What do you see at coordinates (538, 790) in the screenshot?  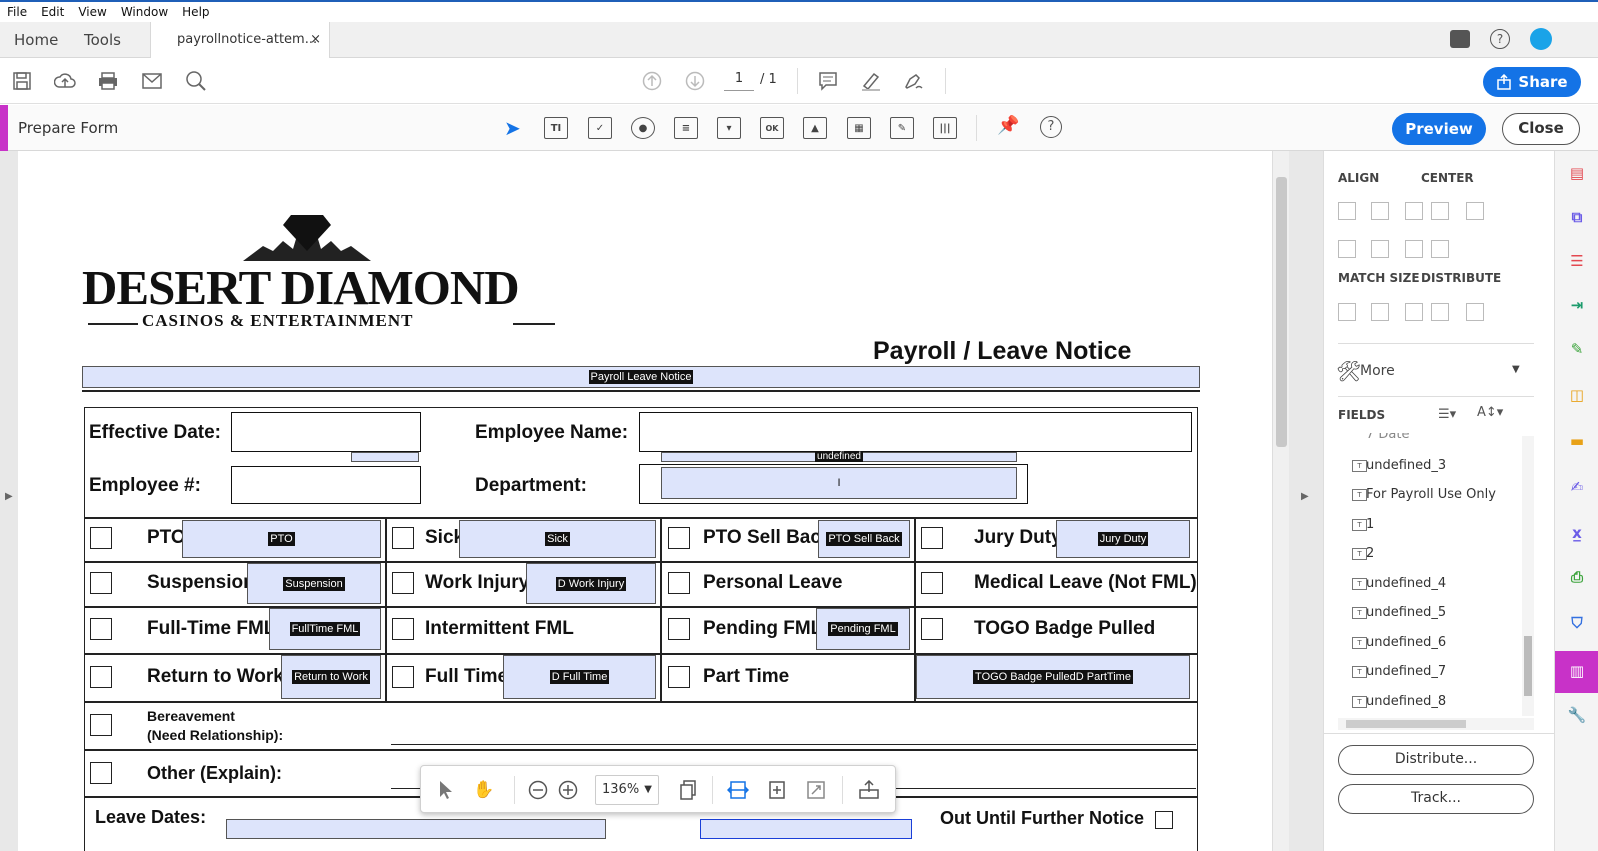 I see `zoom-out-icon` at bounding box center [538, 790].